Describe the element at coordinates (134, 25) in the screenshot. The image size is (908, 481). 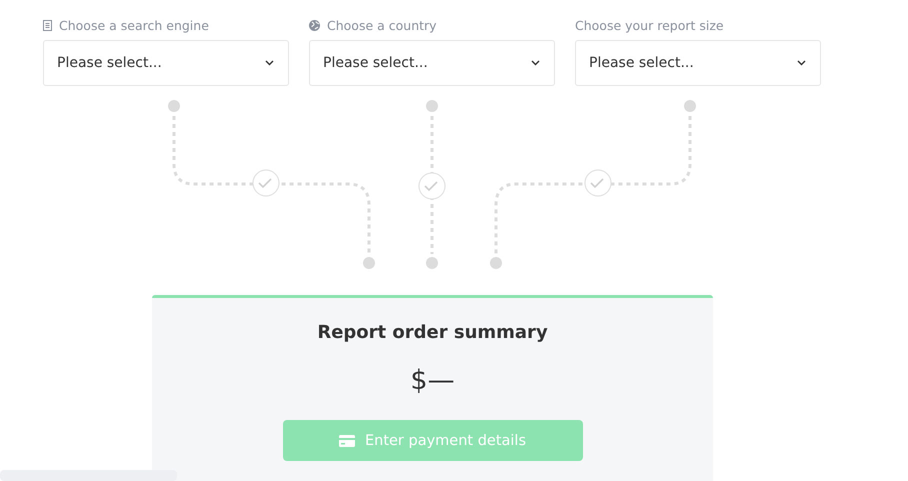
I see `field-label: Choose a search engine` at that location.